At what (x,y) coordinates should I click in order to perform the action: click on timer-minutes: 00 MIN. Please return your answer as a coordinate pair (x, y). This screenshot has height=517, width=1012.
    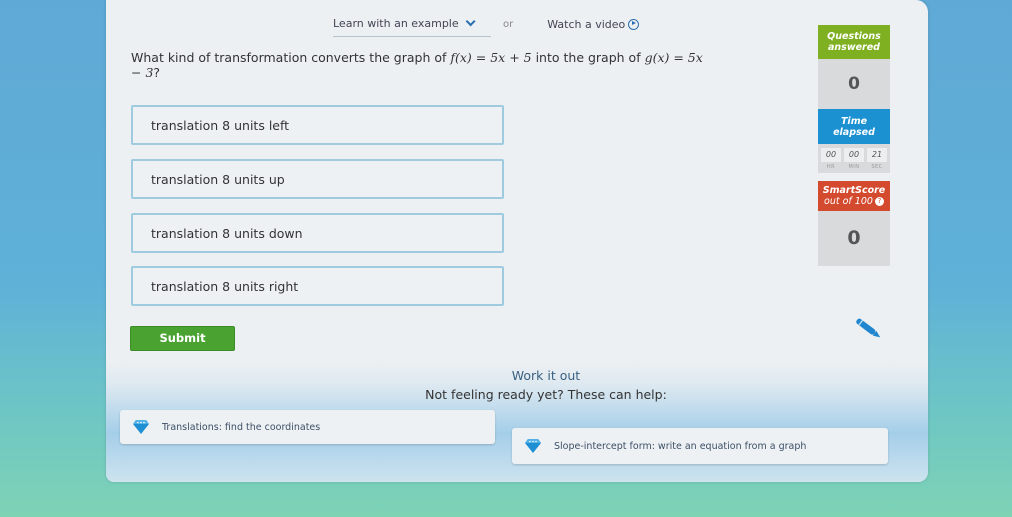
    Looking at the image, I should click on (854, 159).